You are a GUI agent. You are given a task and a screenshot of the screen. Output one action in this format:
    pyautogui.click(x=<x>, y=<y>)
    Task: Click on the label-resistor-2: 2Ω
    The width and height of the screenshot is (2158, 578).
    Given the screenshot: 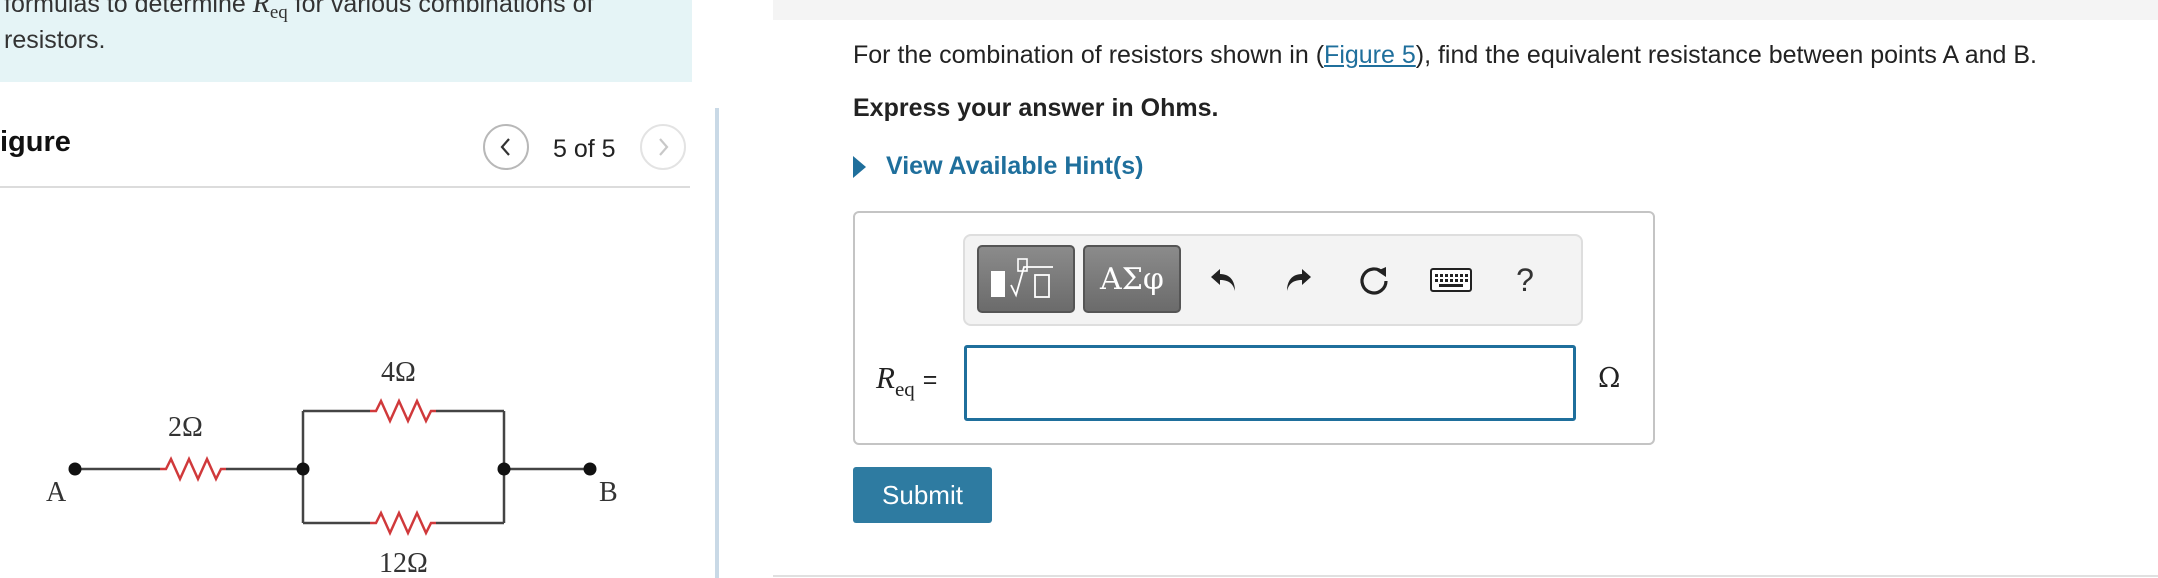 What is the action you would take?
    pyautogui.click(x=185, y=427)
    